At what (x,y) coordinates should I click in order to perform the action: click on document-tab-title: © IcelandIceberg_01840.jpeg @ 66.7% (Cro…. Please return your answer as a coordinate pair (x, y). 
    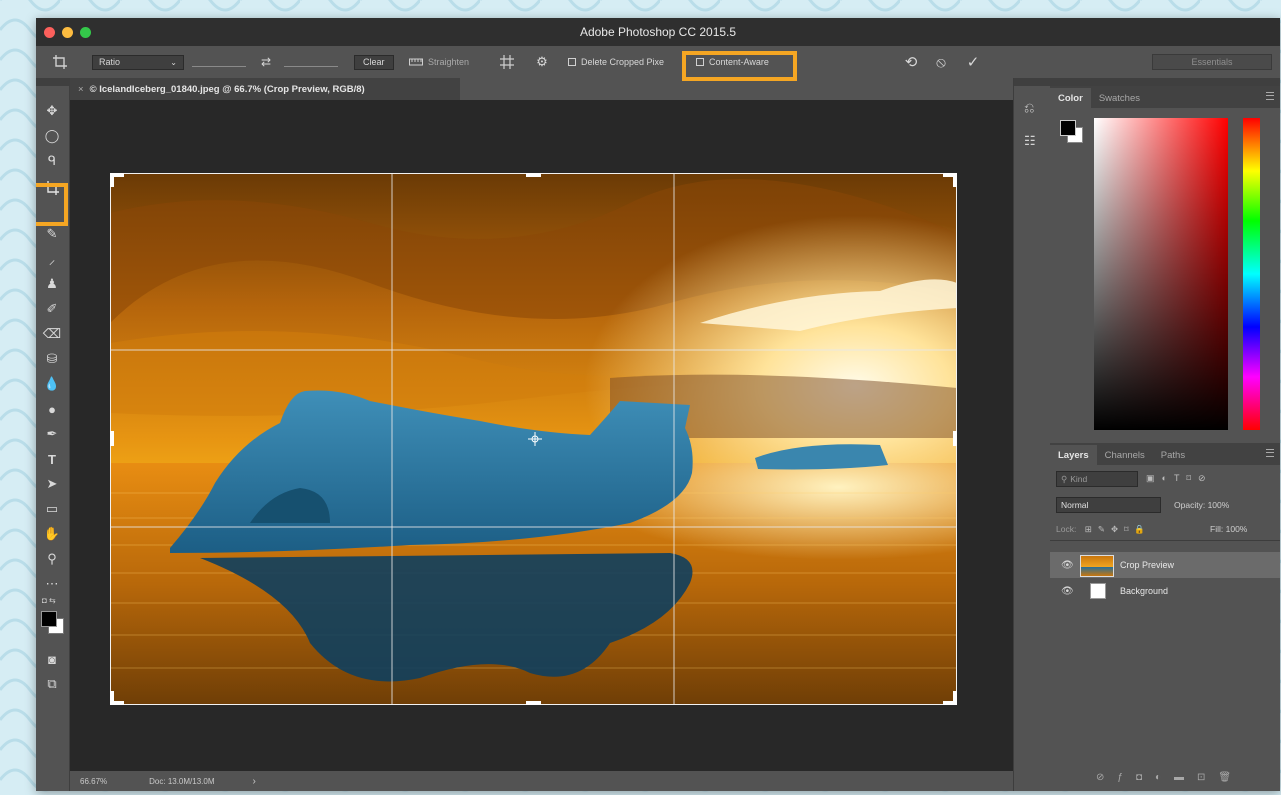
    Looking at the image, I should click on (227, 89).